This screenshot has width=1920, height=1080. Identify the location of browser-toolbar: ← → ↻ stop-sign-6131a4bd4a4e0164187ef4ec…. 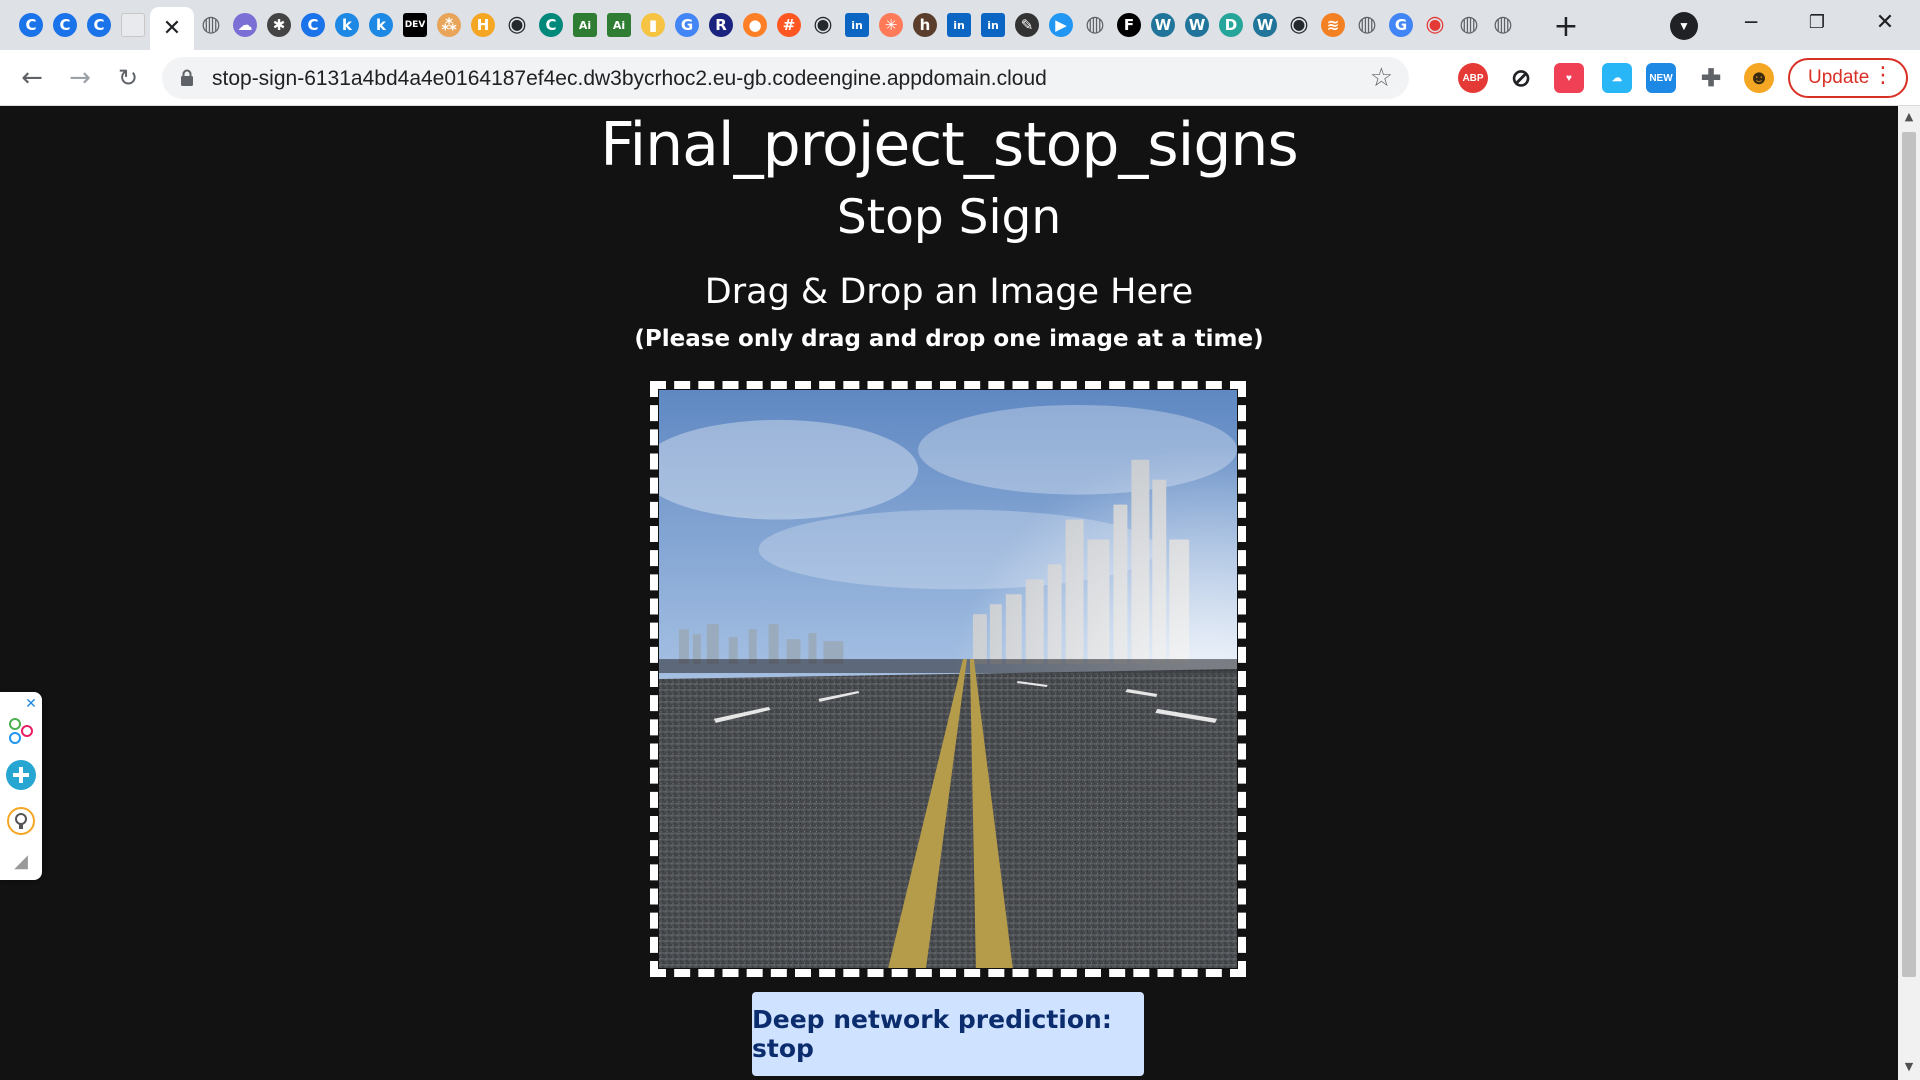
(960, 78).